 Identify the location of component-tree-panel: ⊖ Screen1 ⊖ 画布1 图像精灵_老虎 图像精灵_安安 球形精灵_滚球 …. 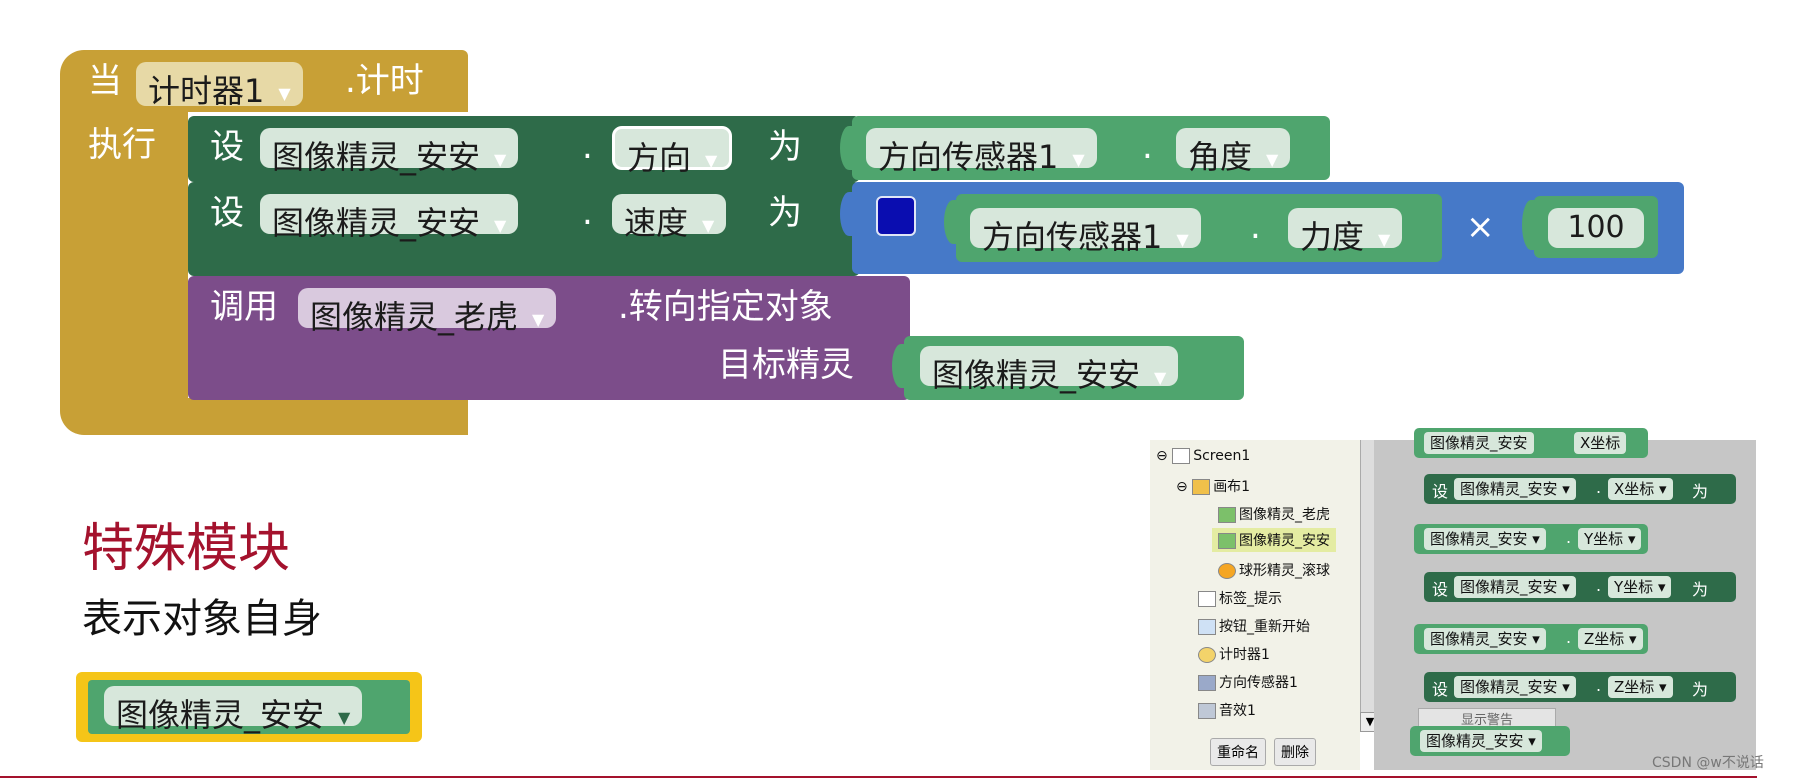
(1265, 605).